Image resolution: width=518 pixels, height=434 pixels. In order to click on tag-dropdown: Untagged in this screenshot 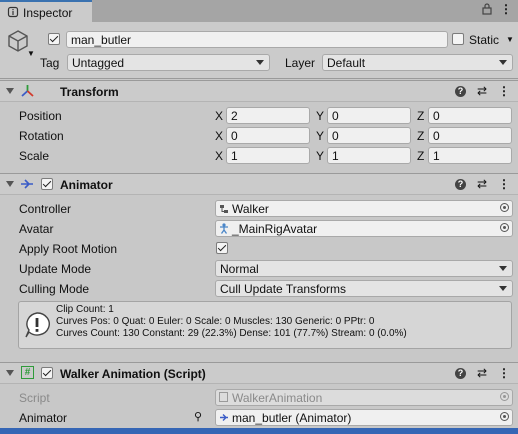, I will do `click(168, 62)`.